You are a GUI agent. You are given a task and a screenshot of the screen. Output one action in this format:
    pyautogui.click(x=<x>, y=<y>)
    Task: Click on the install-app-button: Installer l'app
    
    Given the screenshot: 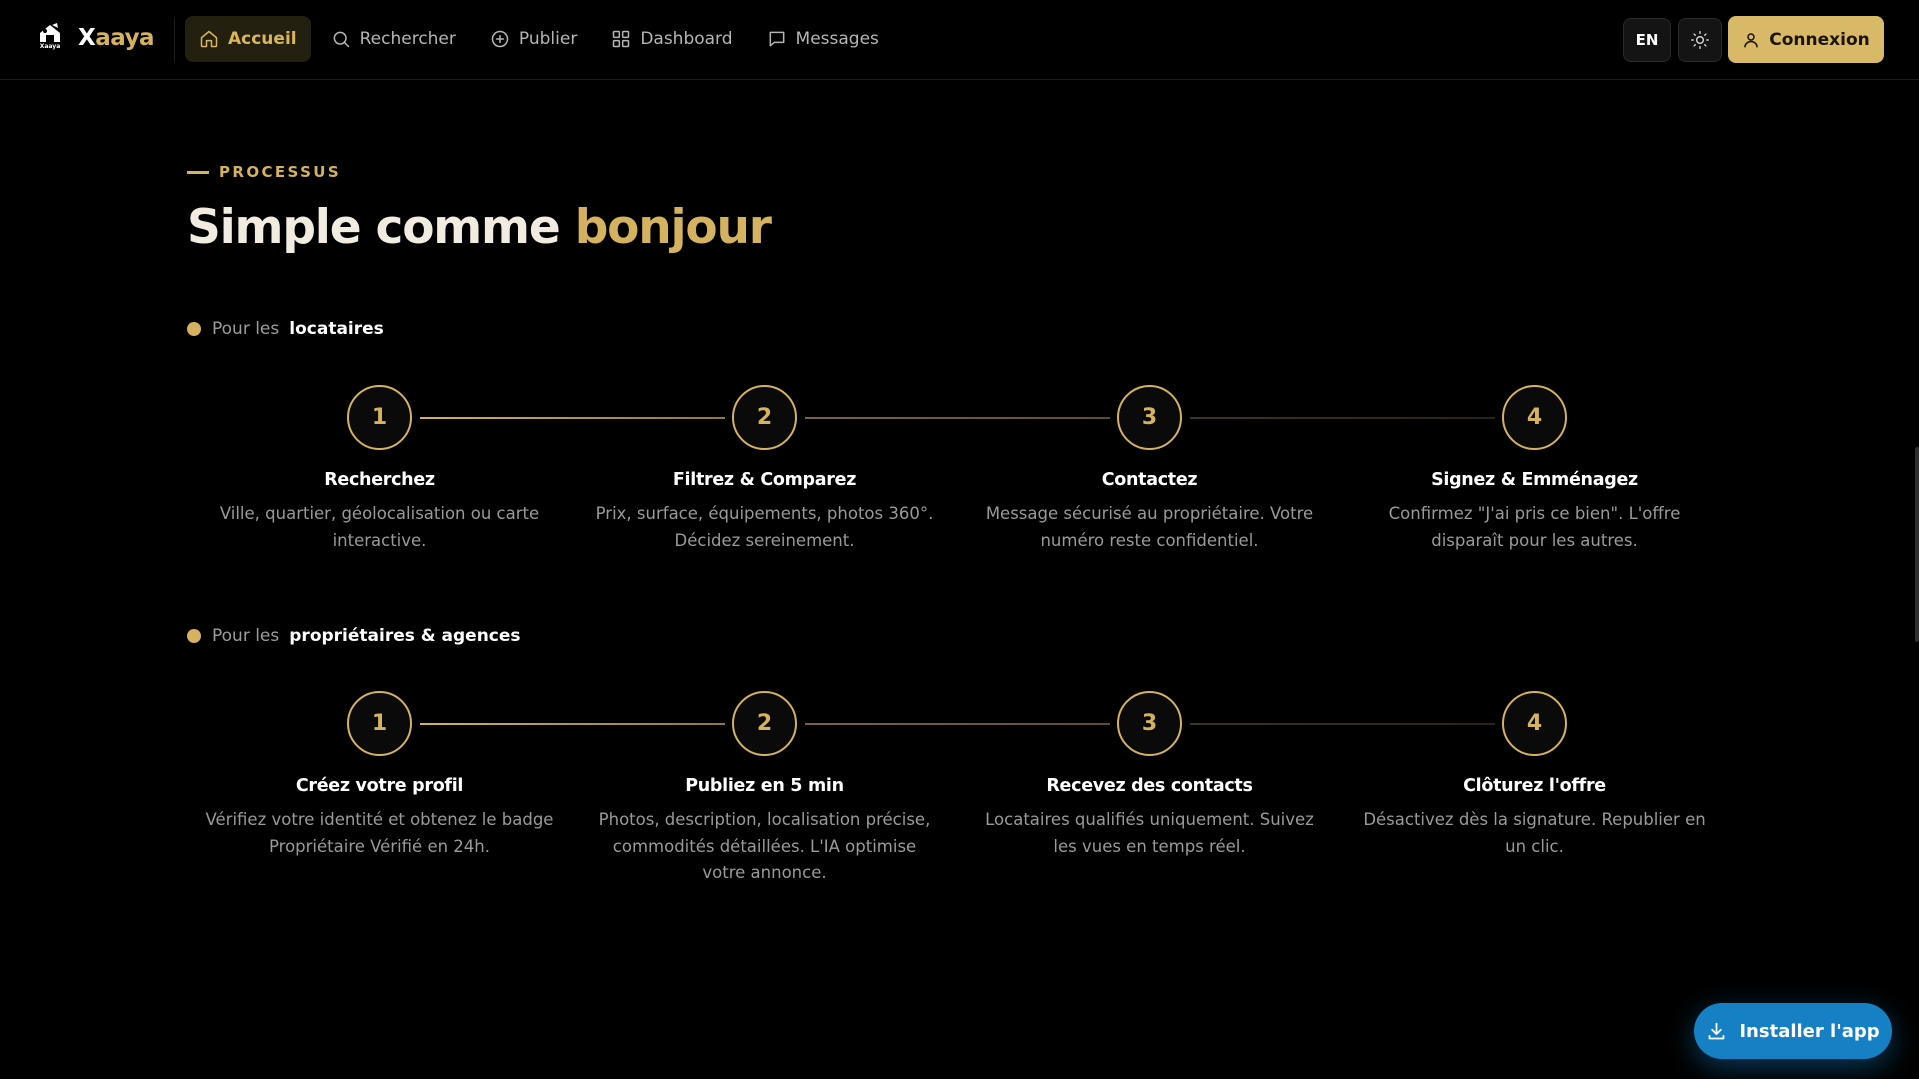 What is the action you would take?
    pyautogui.click(x=1793, y=1031)
    